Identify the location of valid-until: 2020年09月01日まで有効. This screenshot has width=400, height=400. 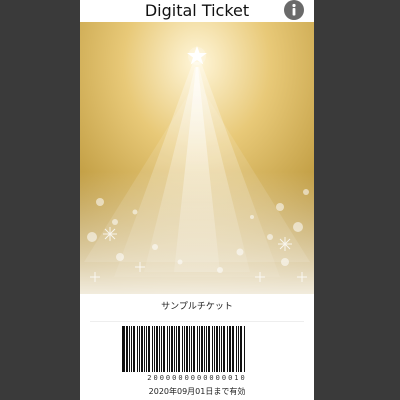
(197, 391).